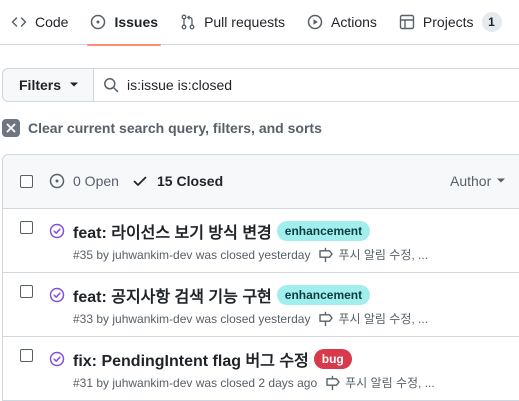 The image size is (519, 401). I want to click on tab-projects-label: Projects, so click(448, 22).